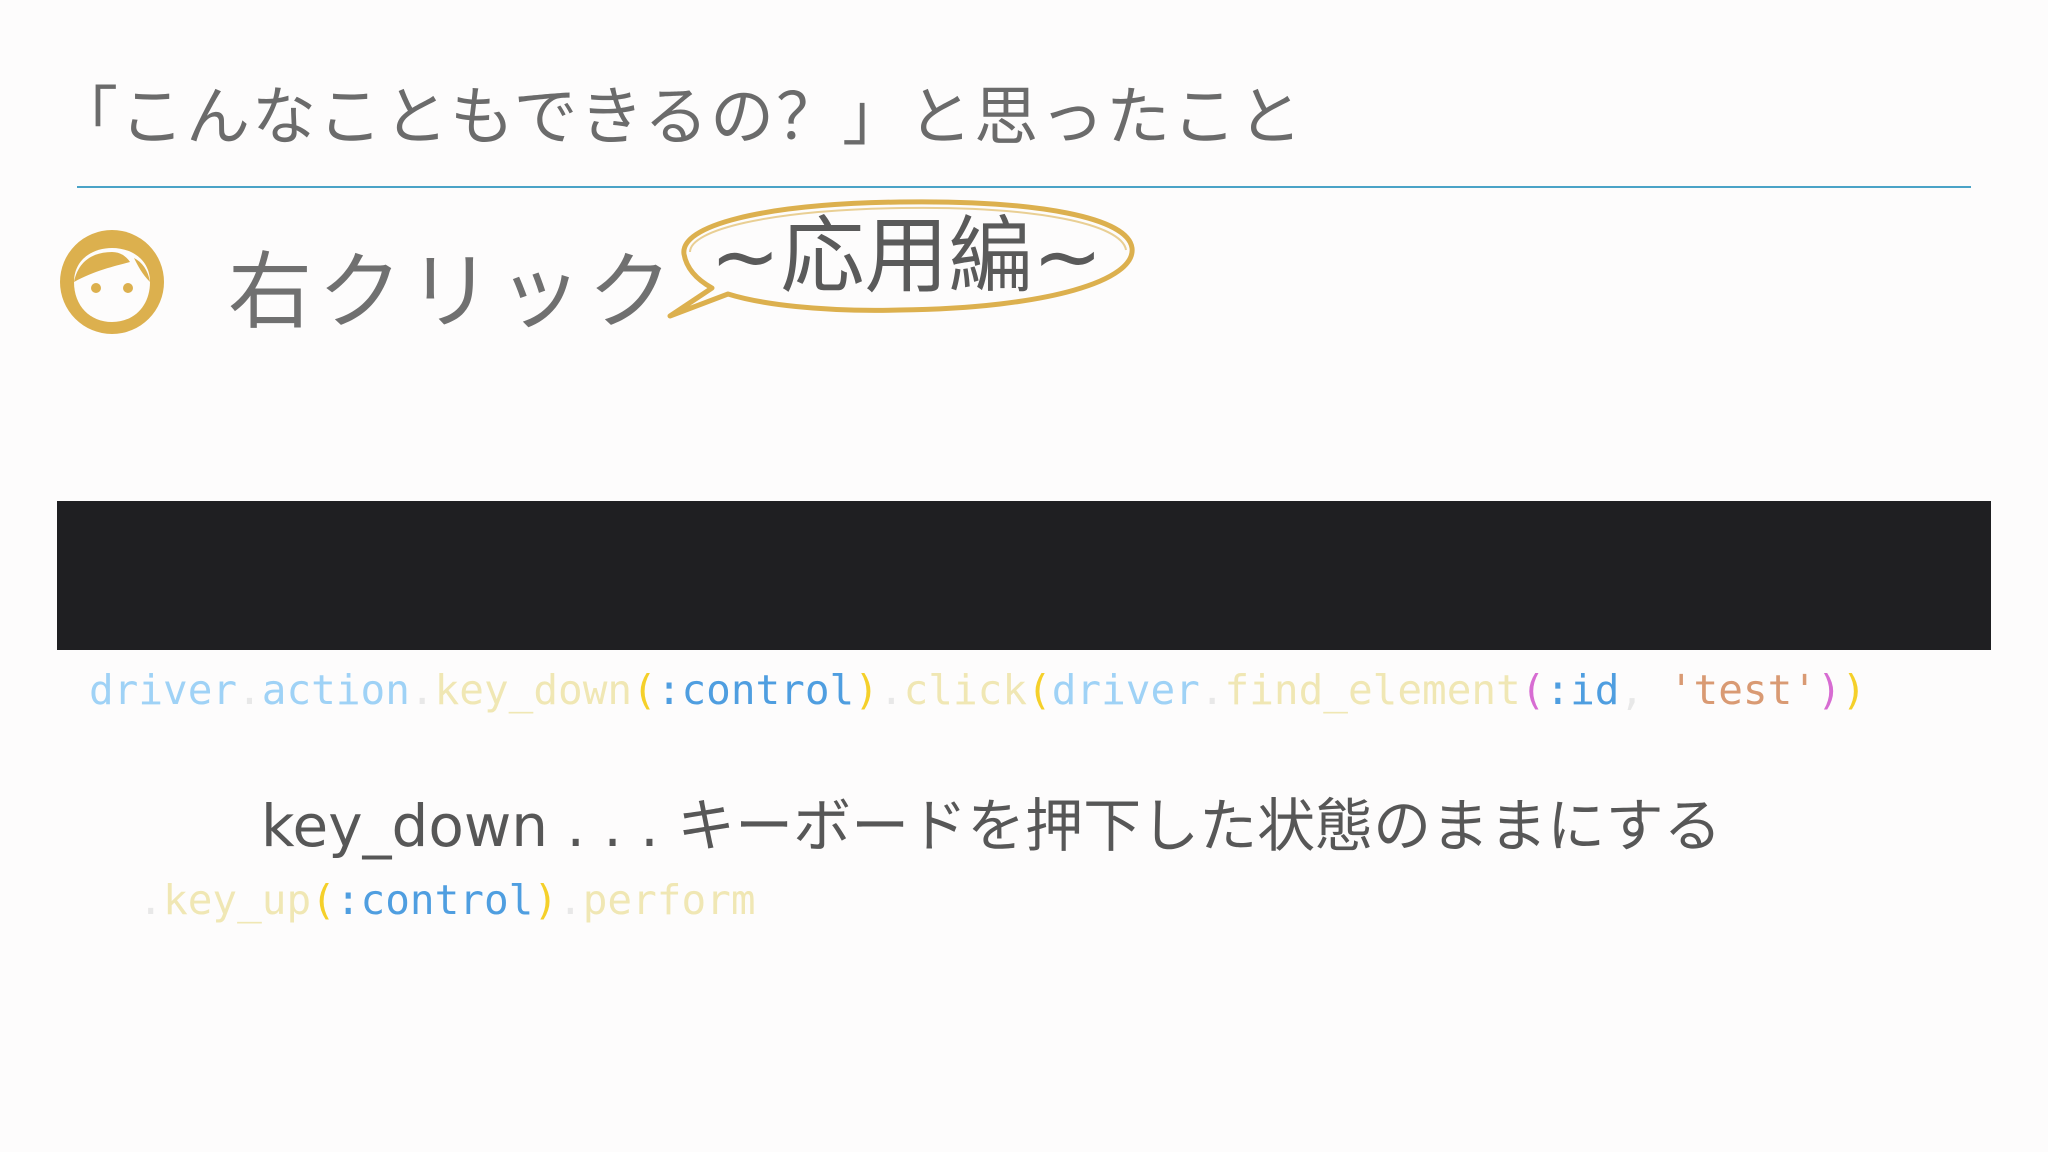 The height and width of the screenshot is (1152, 2048). Describe the element at coordinates (237, 900) in the screenshot. I see `code-token: key_up` at that location.